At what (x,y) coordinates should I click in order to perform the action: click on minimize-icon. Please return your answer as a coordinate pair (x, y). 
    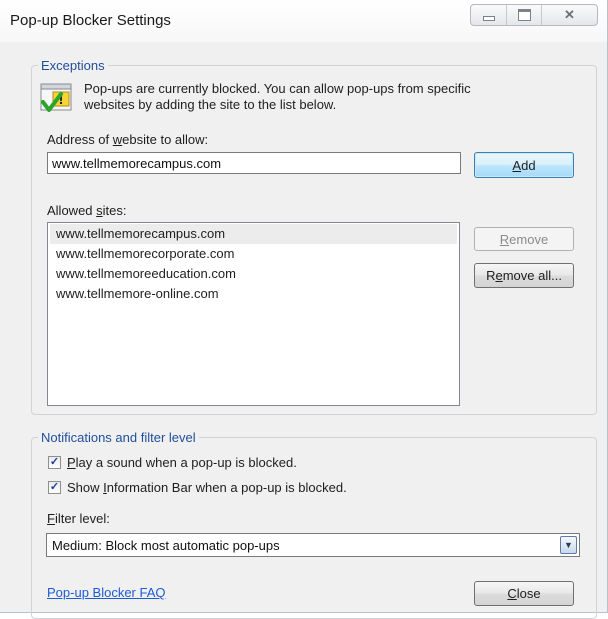
    Looking at the image, I should click on (488, 18).